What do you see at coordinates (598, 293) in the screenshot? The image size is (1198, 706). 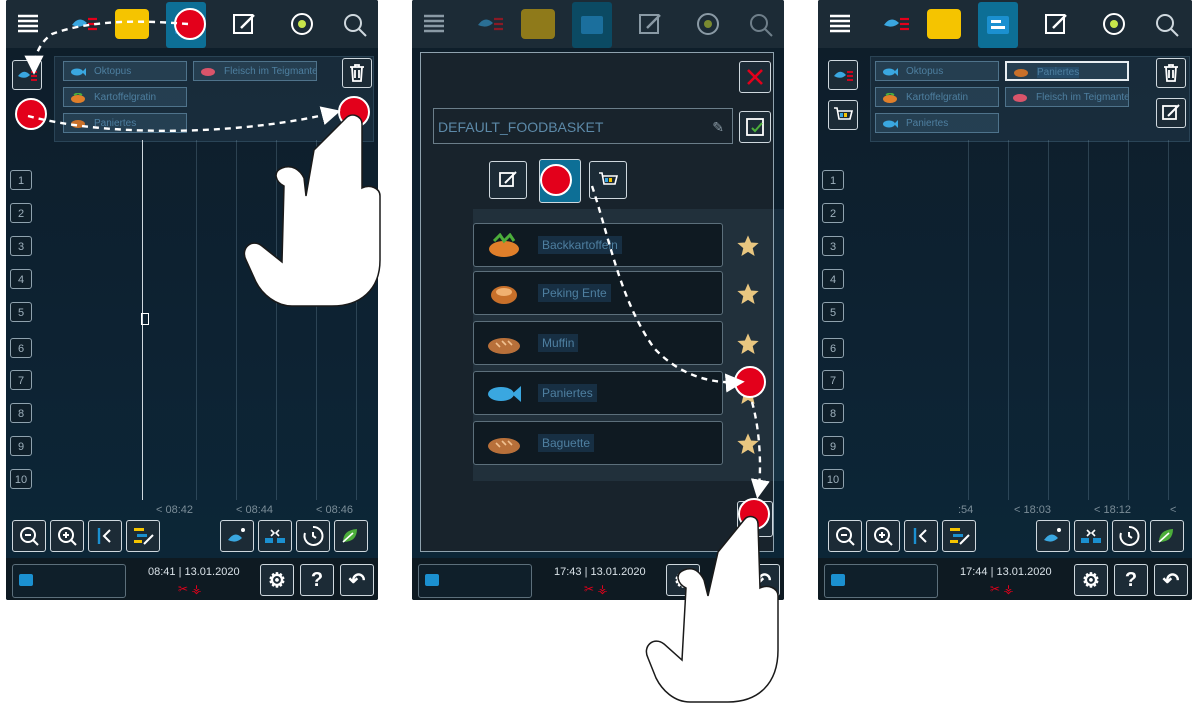 I see `list-item: Peking Ente` at bounding box center [598, 293].